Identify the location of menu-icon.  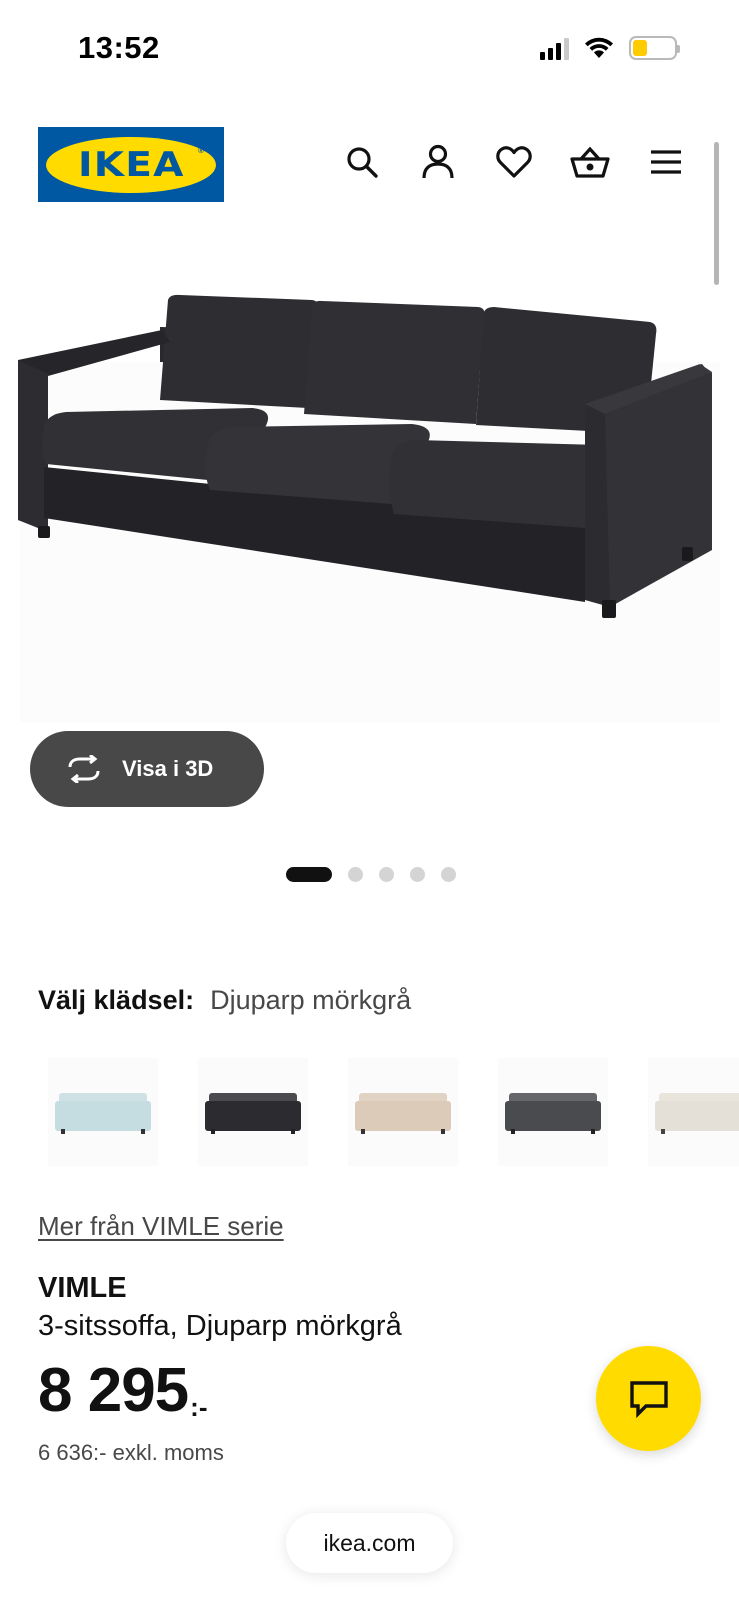
(666, 162).